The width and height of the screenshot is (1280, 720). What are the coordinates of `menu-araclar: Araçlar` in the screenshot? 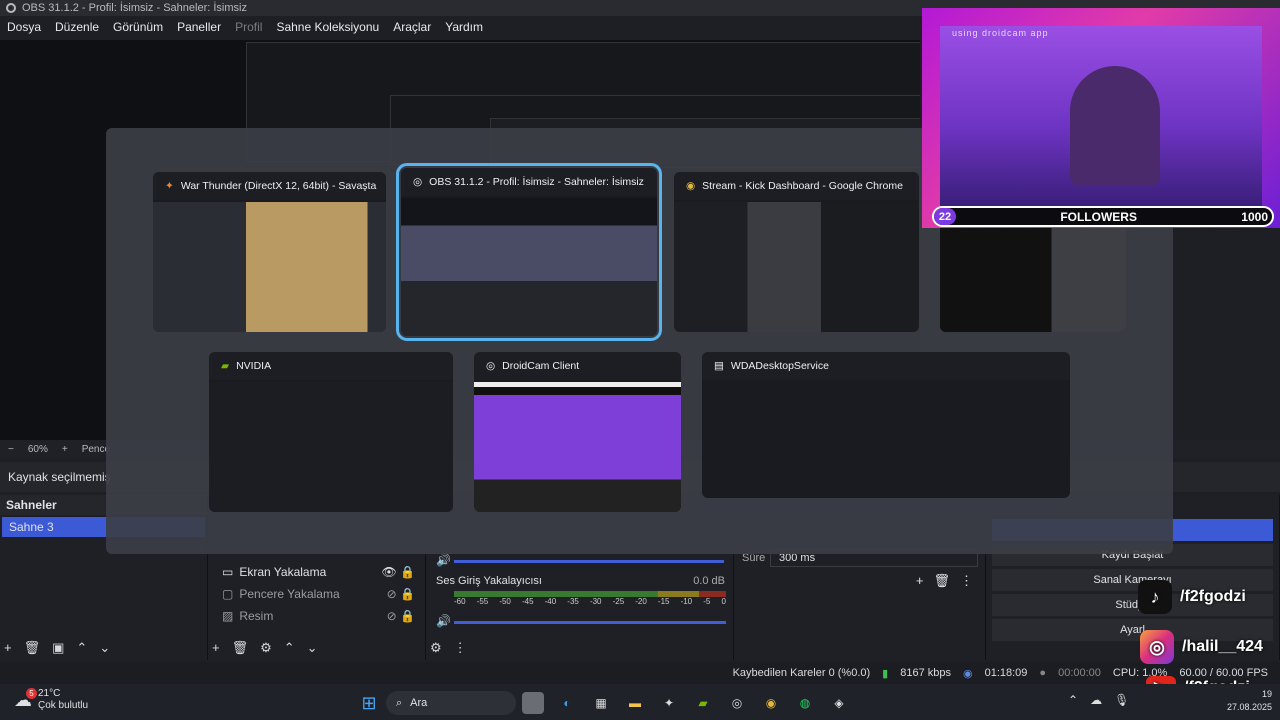 It's located at (412, 27).